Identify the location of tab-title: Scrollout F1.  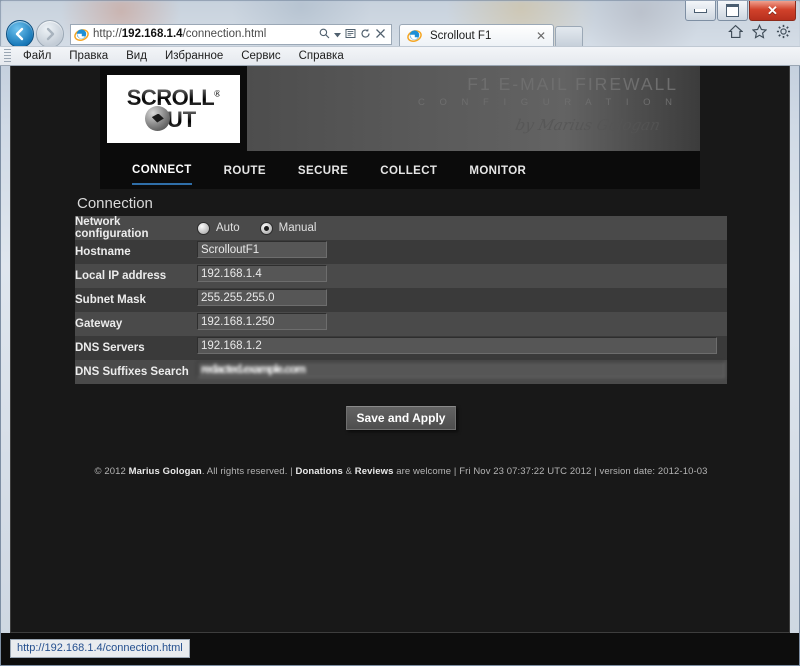
(461, 35).